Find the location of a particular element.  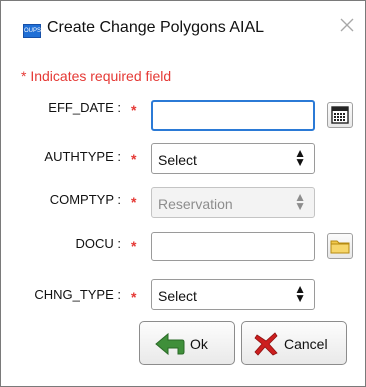

docu-input is located at coordinates (233, 246).